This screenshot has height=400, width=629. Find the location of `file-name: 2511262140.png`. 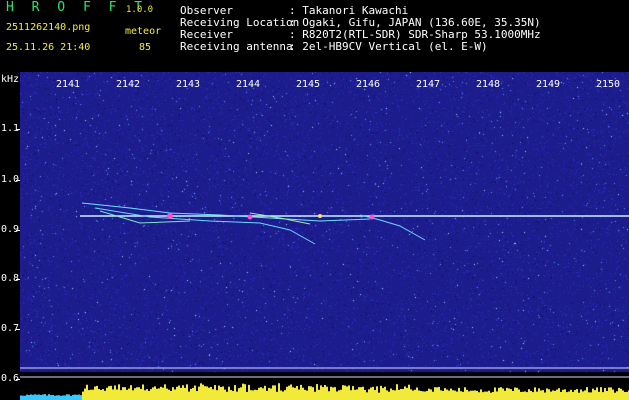

file-name: 2511262140.png is located at coordinates (48, 27).